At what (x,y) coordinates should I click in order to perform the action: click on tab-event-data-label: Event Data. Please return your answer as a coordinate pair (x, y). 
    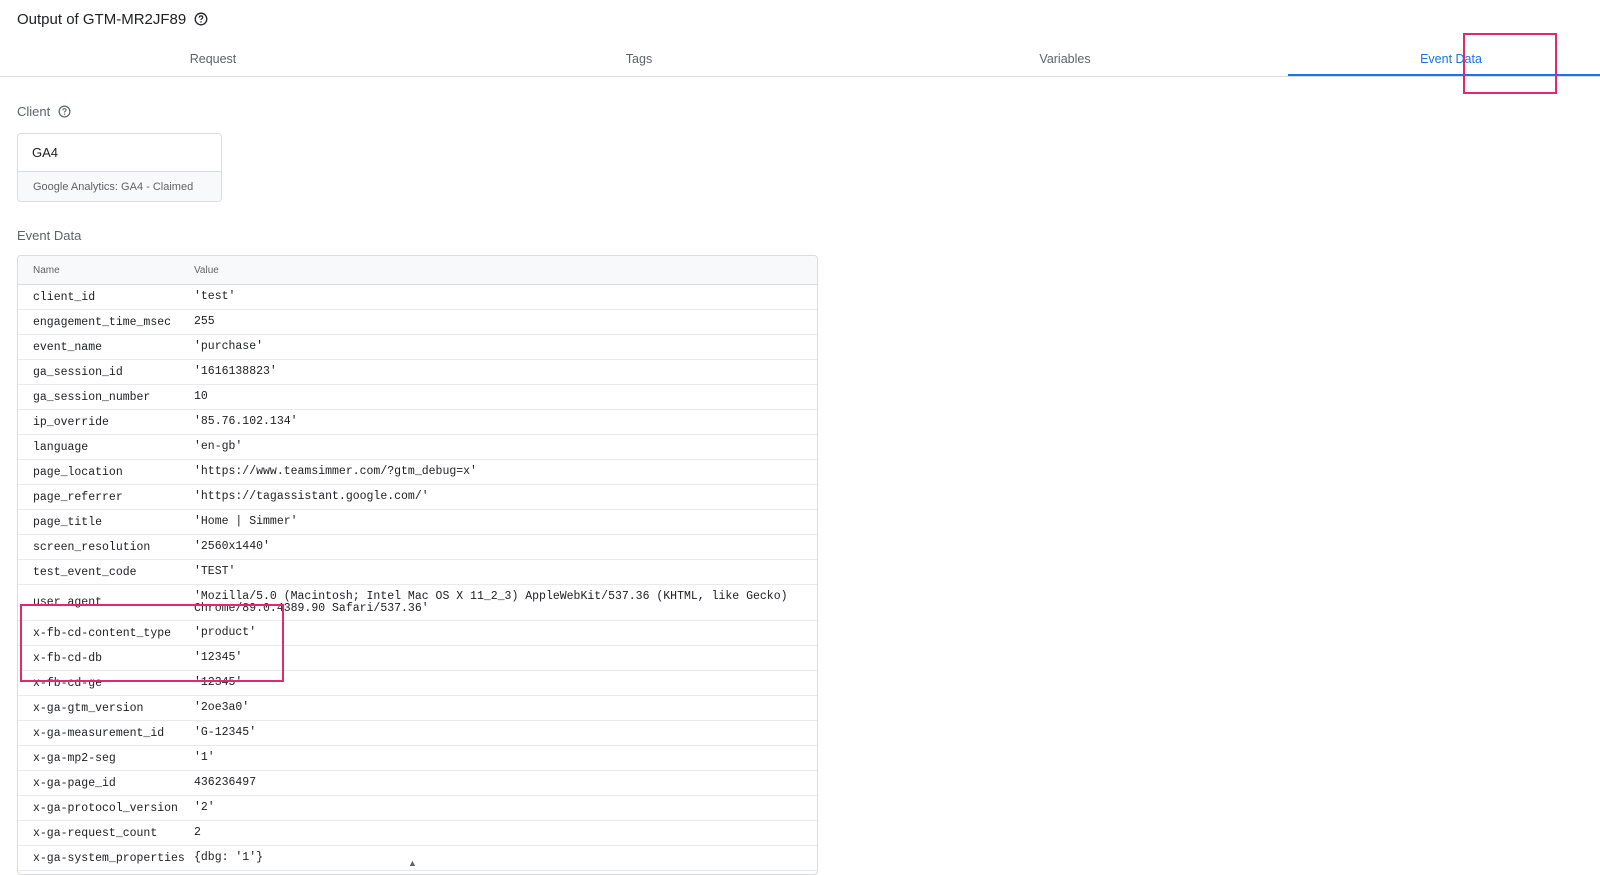
    Looking at the image, I should click on (1451, 59).